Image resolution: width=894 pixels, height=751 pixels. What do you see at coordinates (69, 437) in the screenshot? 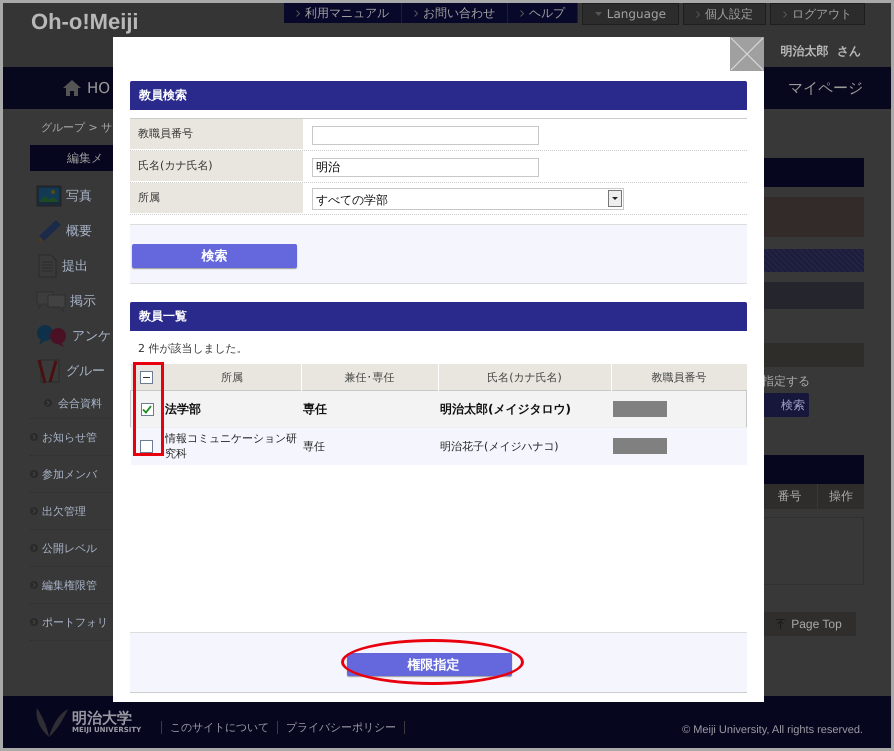
I see `sidebar-item: お知らせ管` at bounding box center [69, 437].